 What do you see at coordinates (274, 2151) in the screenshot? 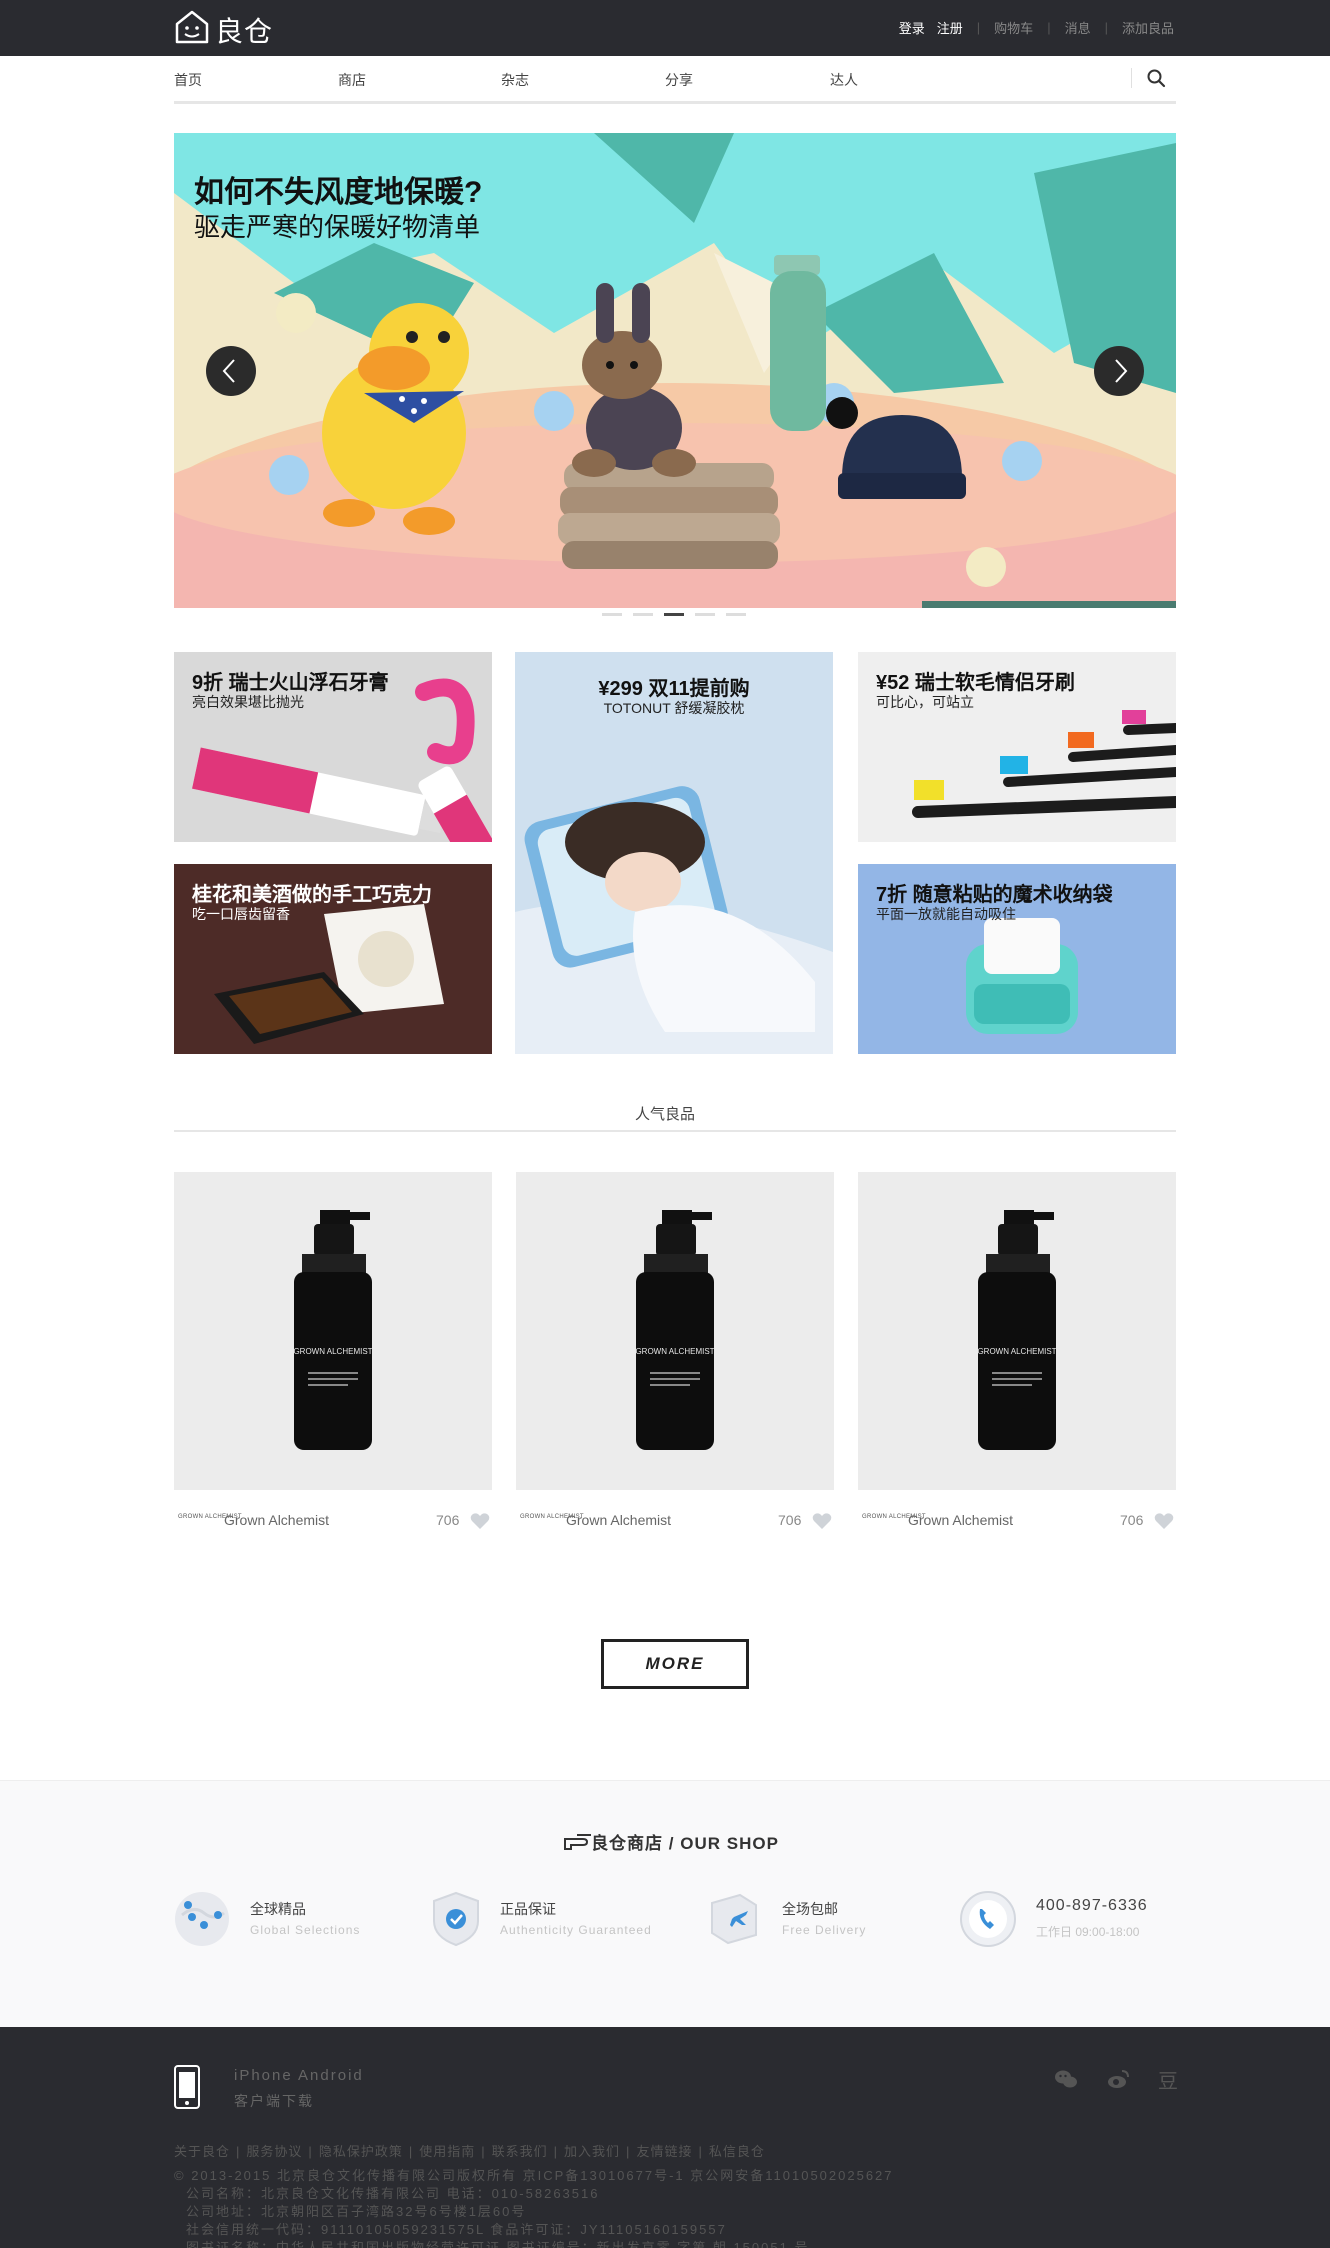
I see `footer-link: 服务协议` at bounding box center [274, 2151].